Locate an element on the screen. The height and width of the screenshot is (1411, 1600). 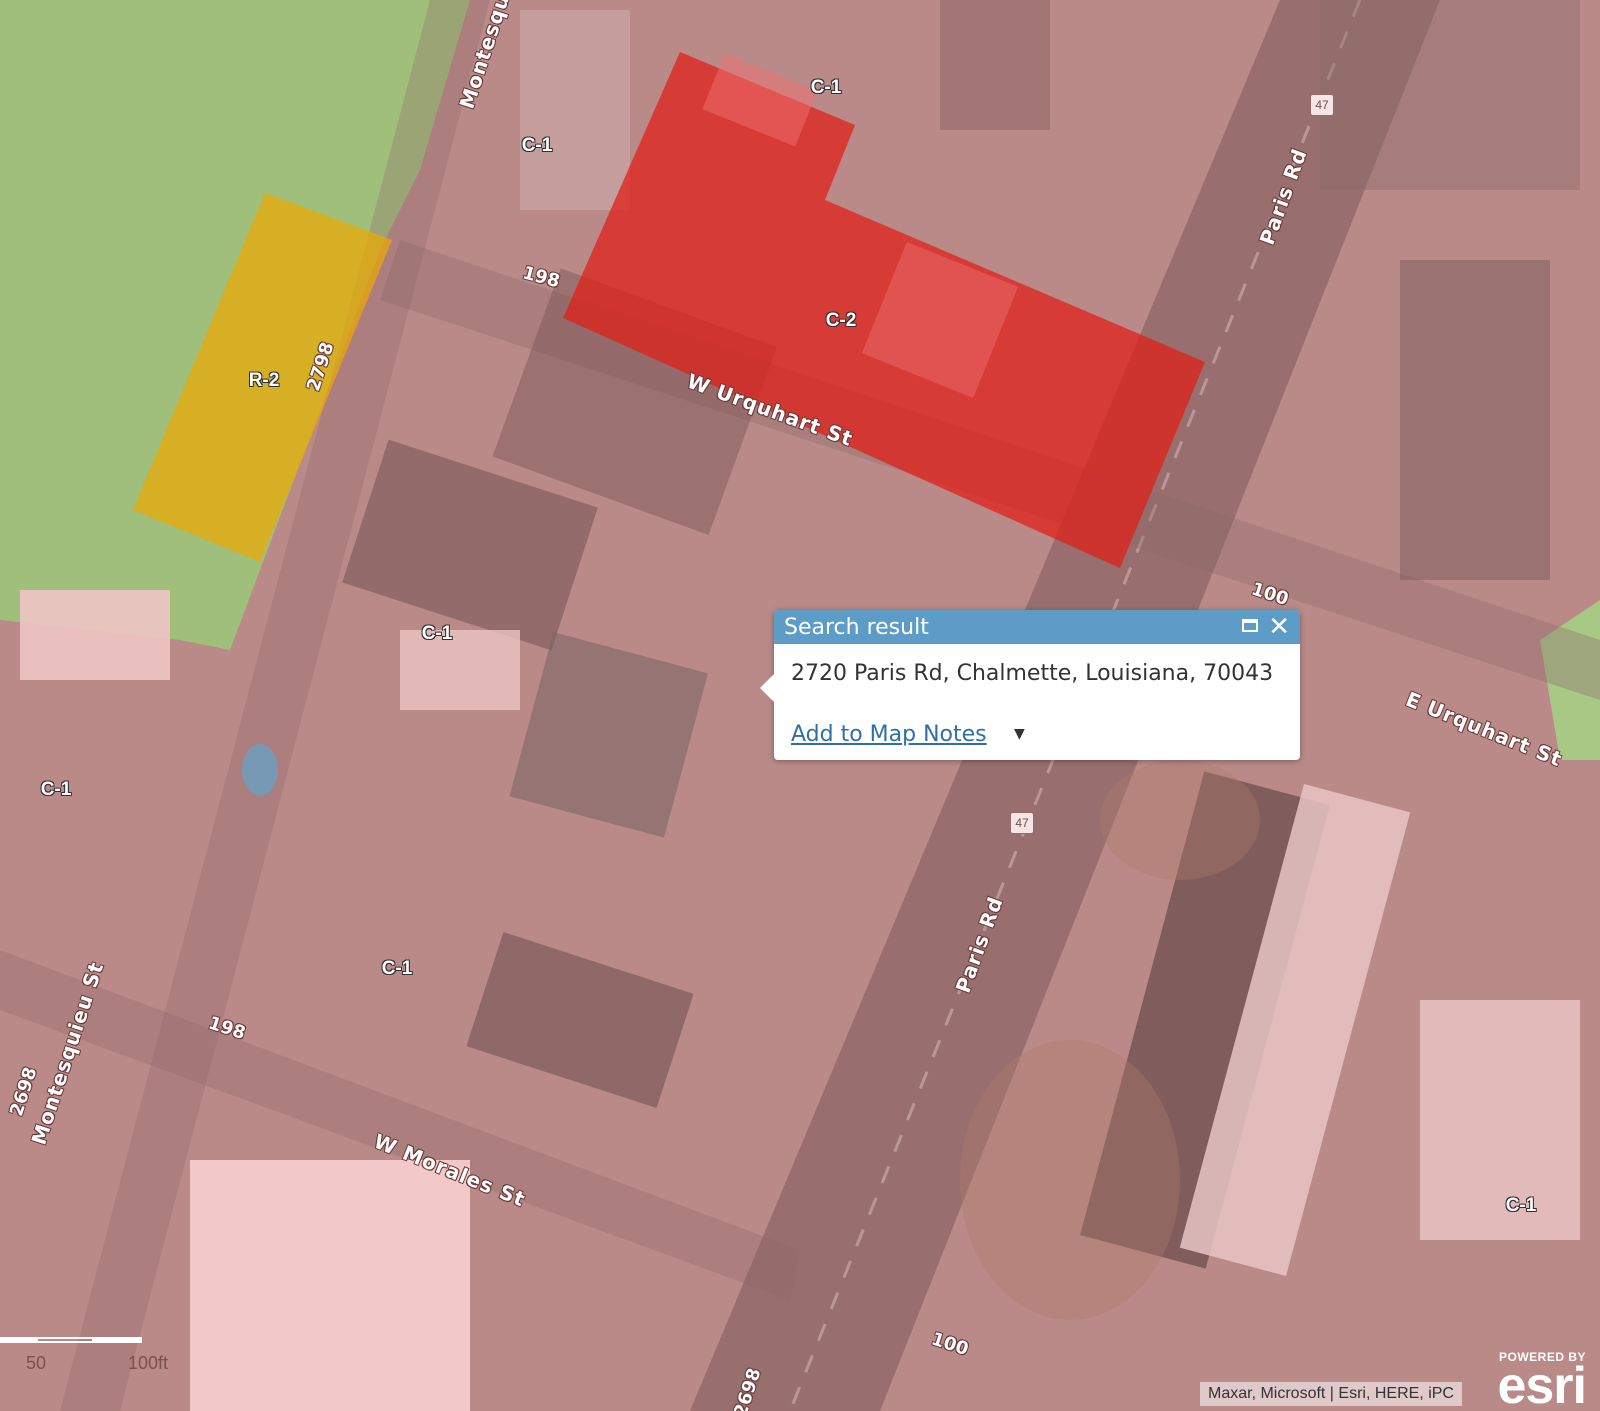
esri-logo: POWERED BY esri is located at coordinates (1542, 1380).